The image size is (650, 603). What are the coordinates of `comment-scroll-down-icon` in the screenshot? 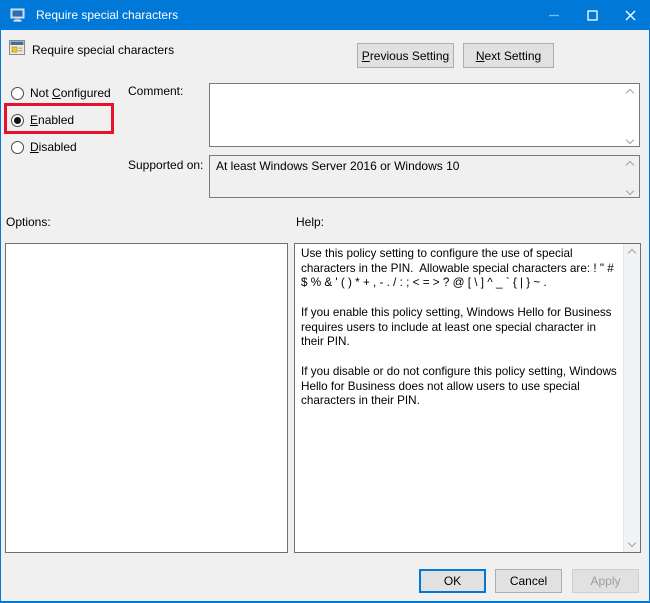 It's located at (630, 141).